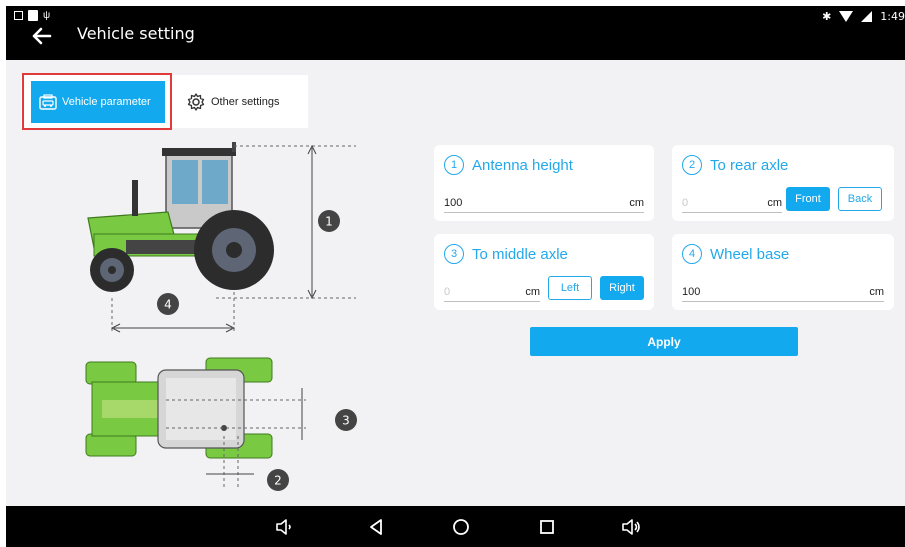 This screenshot has height=547, width=905. I want to click on volume-down-icon, so click(285, 527).